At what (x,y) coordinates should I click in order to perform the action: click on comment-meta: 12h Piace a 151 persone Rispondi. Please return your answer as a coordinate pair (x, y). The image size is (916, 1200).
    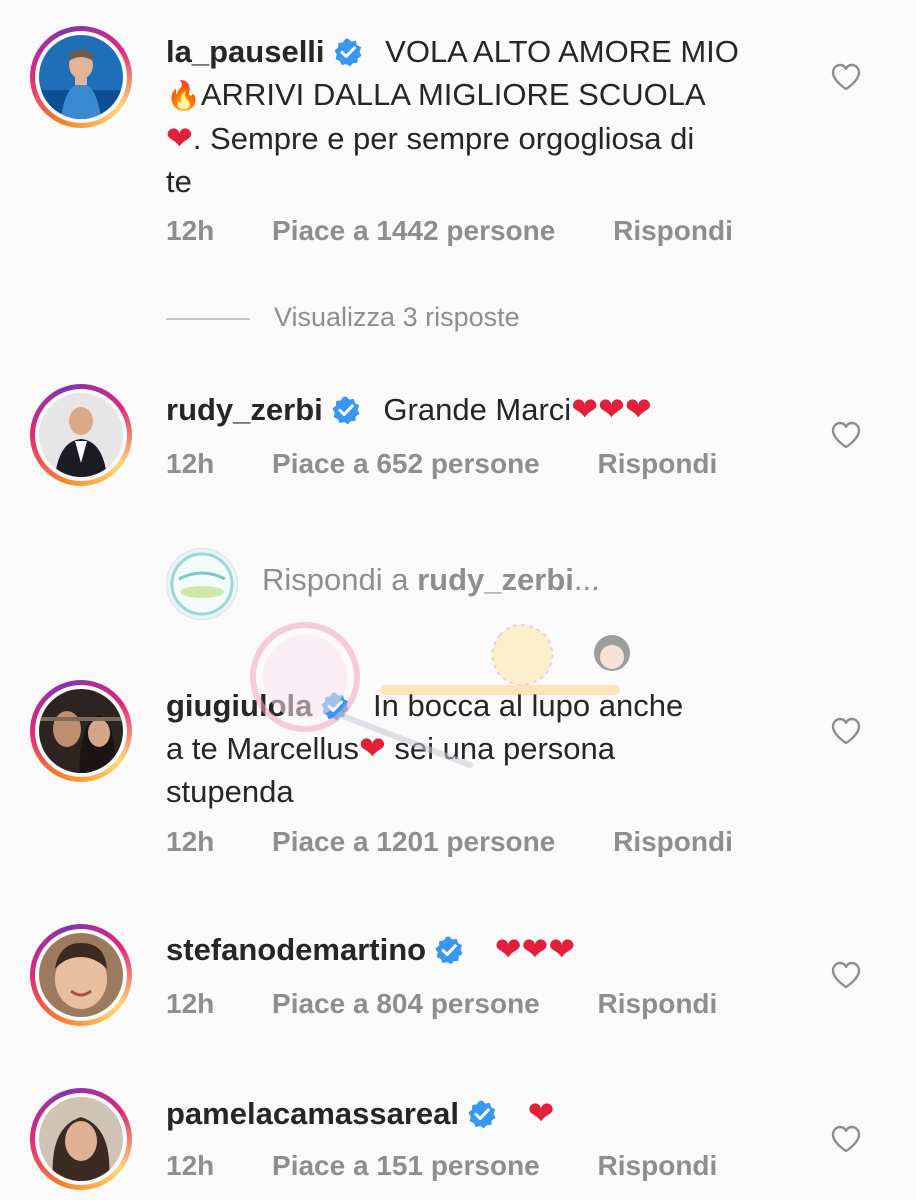
    Looking at the image, I should click on (441, 1166).